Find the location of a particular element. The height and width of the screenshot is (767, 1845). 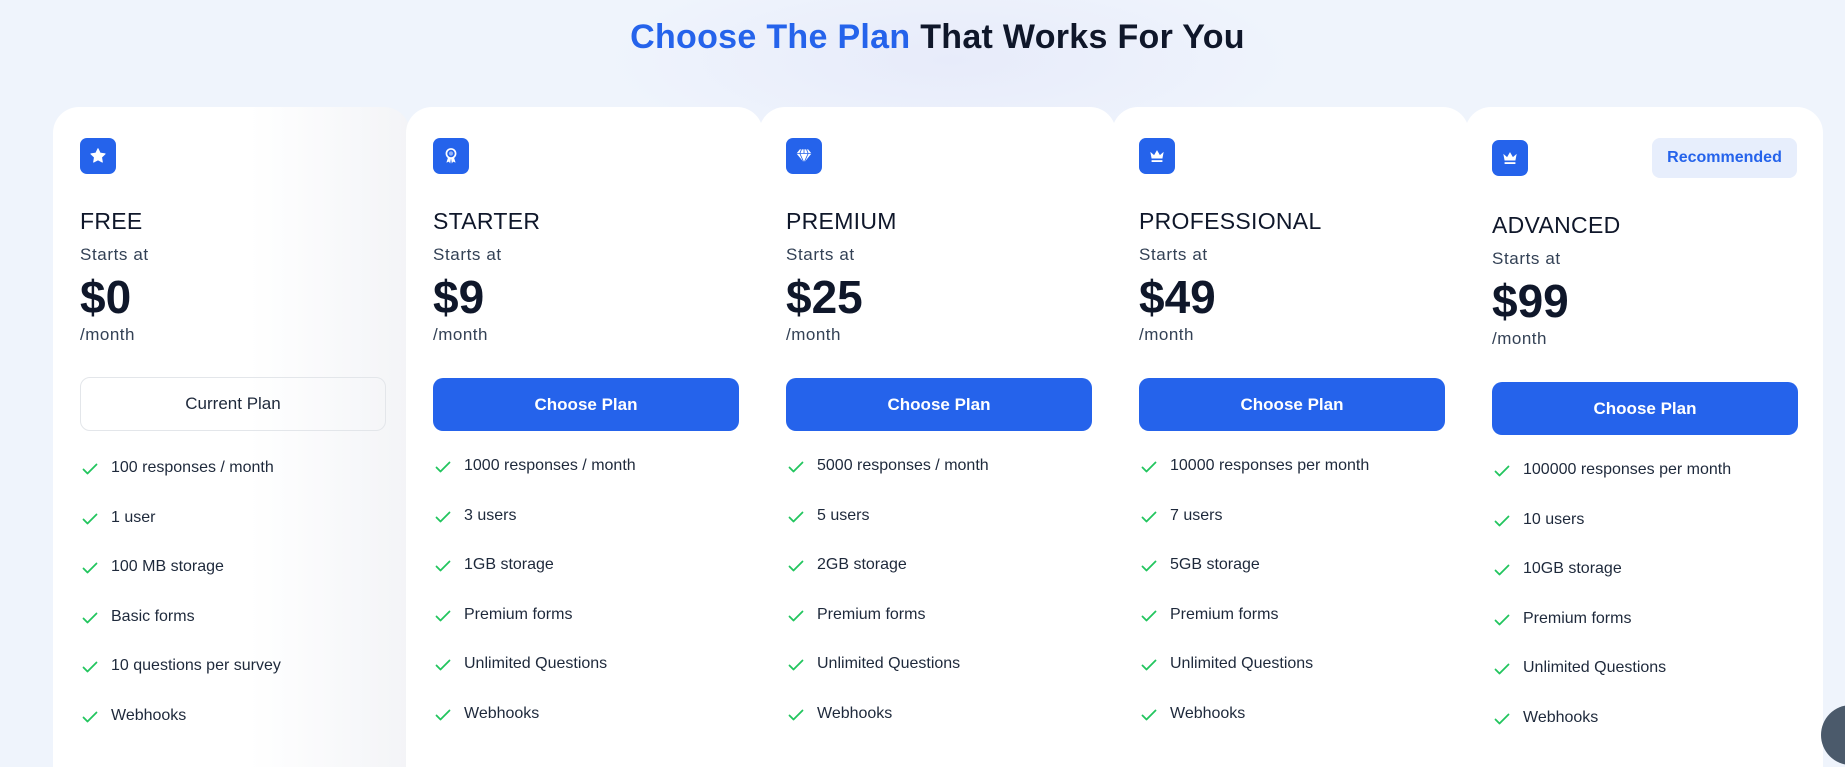

feature-text: 10 questions per survey is located at coordinates (196, 666).